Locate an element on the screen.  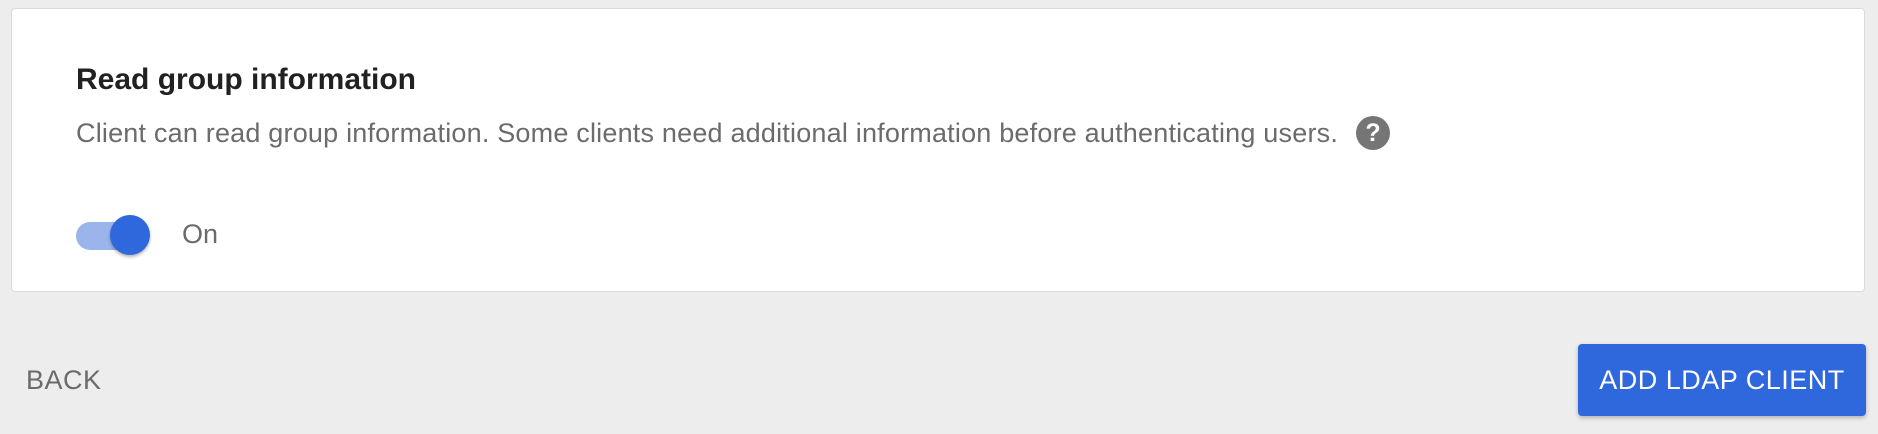
toggle-knob is located at coordinates (130, 235).